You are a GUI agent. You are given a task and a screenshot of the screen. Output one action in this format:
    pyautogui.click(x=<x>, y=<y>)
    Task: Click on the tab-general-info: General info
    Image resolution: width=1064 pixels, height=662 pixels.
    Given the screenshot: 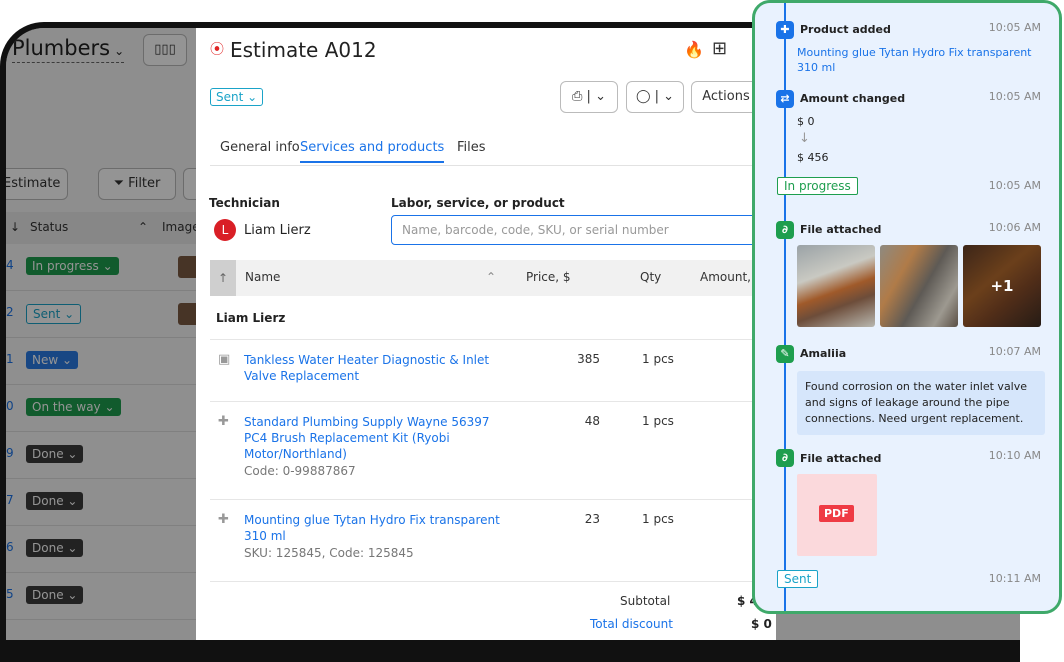 What is the action you would take?
    pyautogui.click(x=260, y=150)
    